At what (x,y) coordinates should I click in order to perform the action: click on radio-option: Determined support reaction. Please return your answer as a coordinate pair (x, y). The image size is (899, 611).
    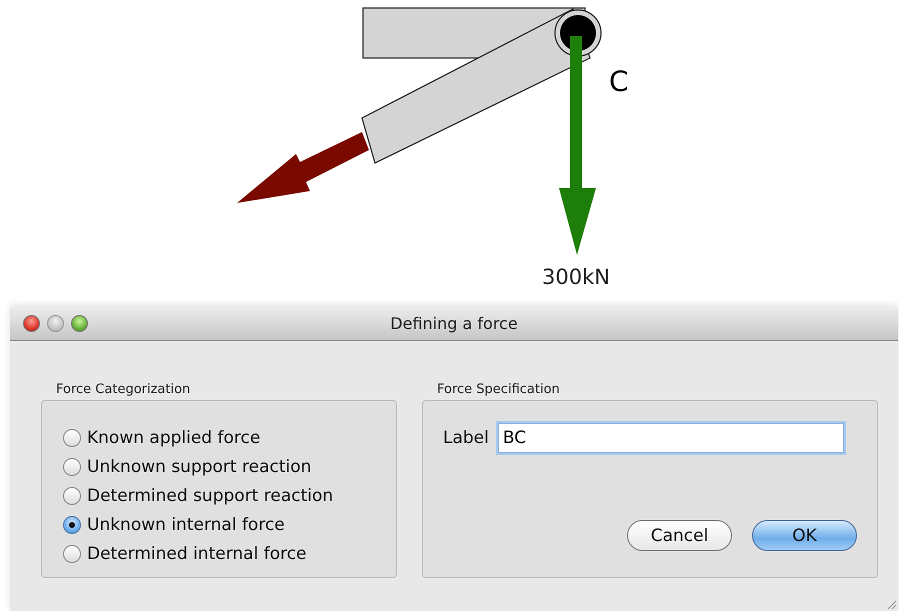
    Looking at the image, I should click on (229, 495).